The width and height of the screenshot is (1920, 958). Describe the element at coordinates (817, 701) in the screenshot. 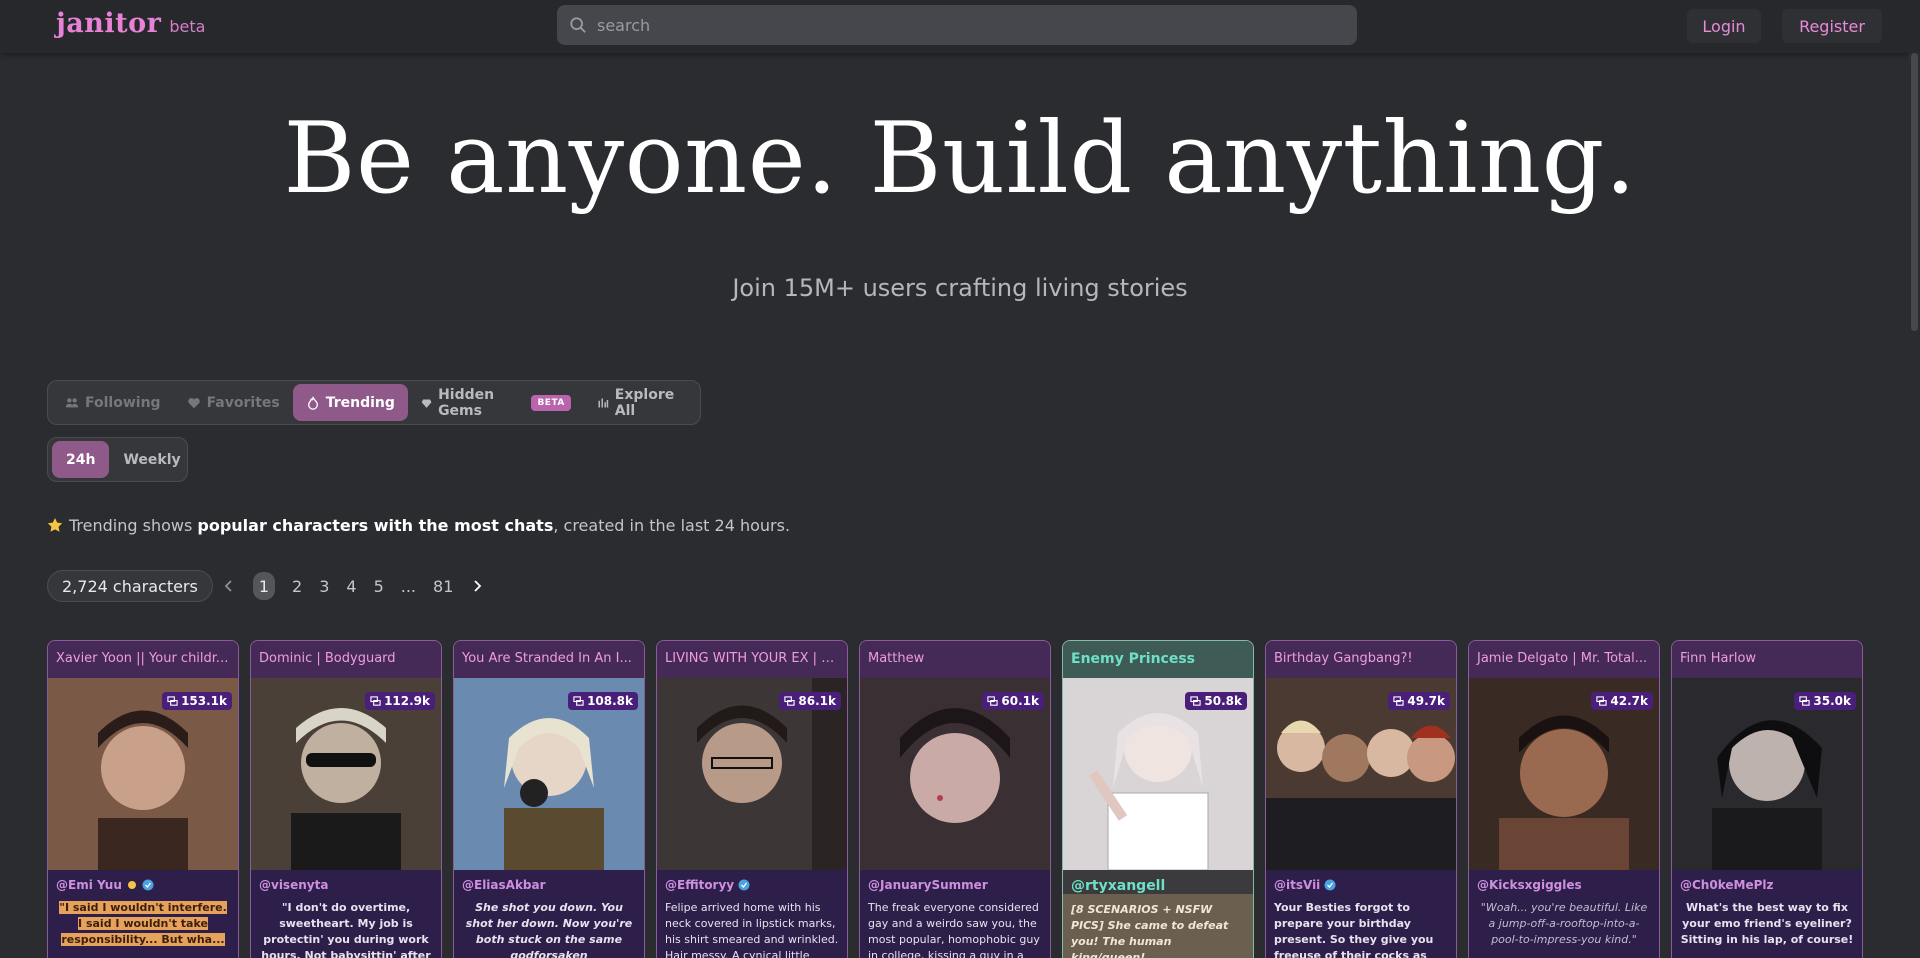

I see `chat-count: 86.1k` at that location.